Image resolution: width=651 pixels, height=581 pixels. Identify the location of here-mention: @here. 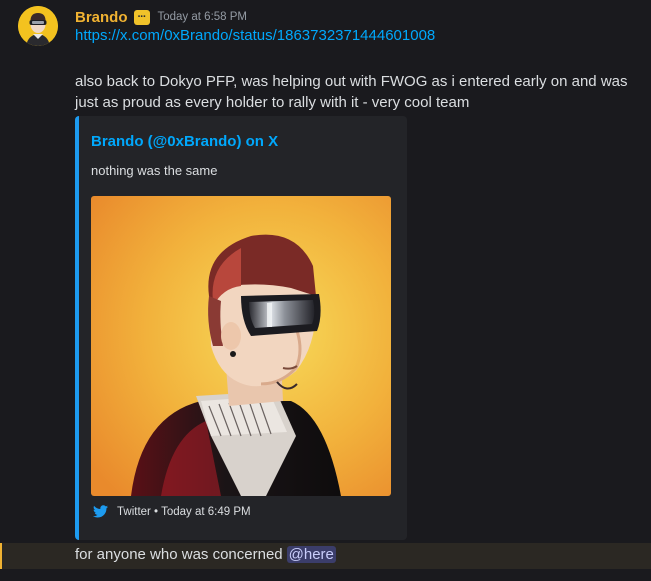
(311, 554).